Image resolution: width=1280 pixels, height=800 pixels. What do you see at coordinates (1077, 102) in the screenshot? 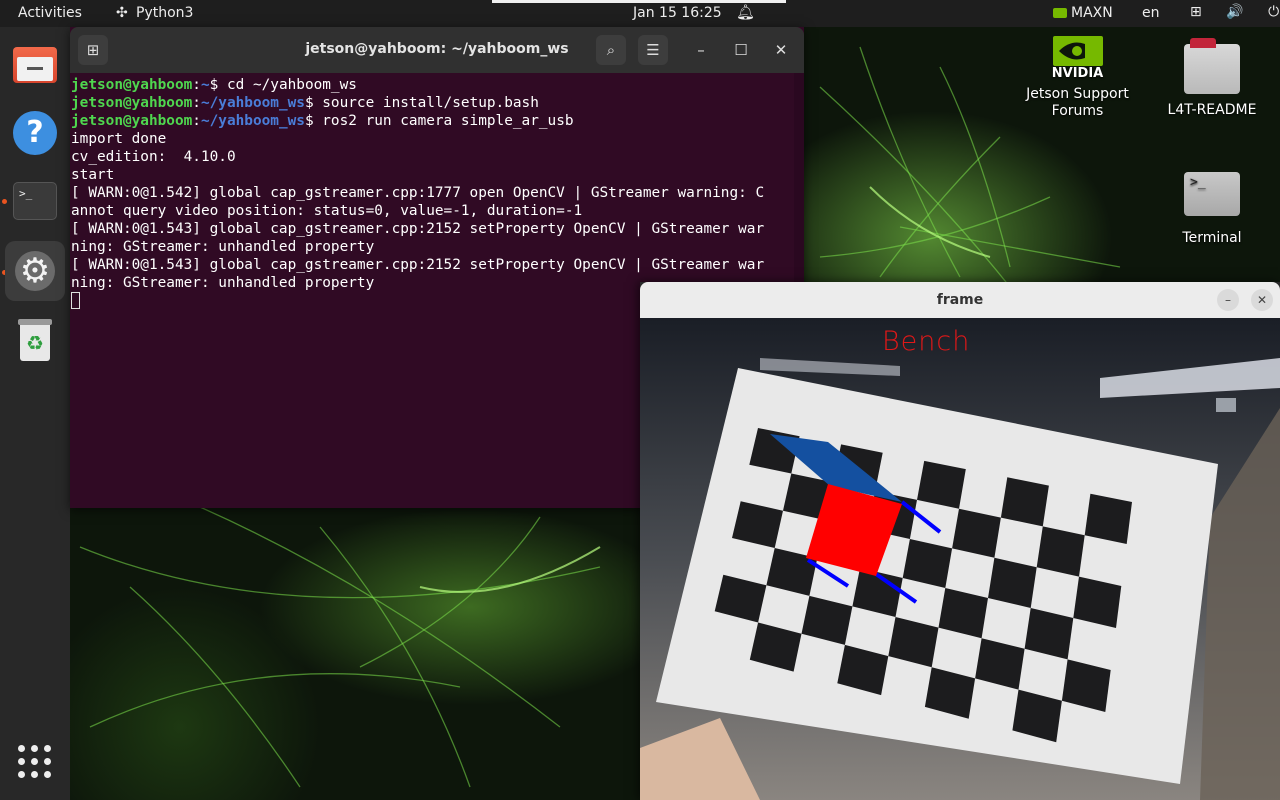
I see `desktop-icon-label: Jetson Support Forums` at bounding box center [1077, 102].